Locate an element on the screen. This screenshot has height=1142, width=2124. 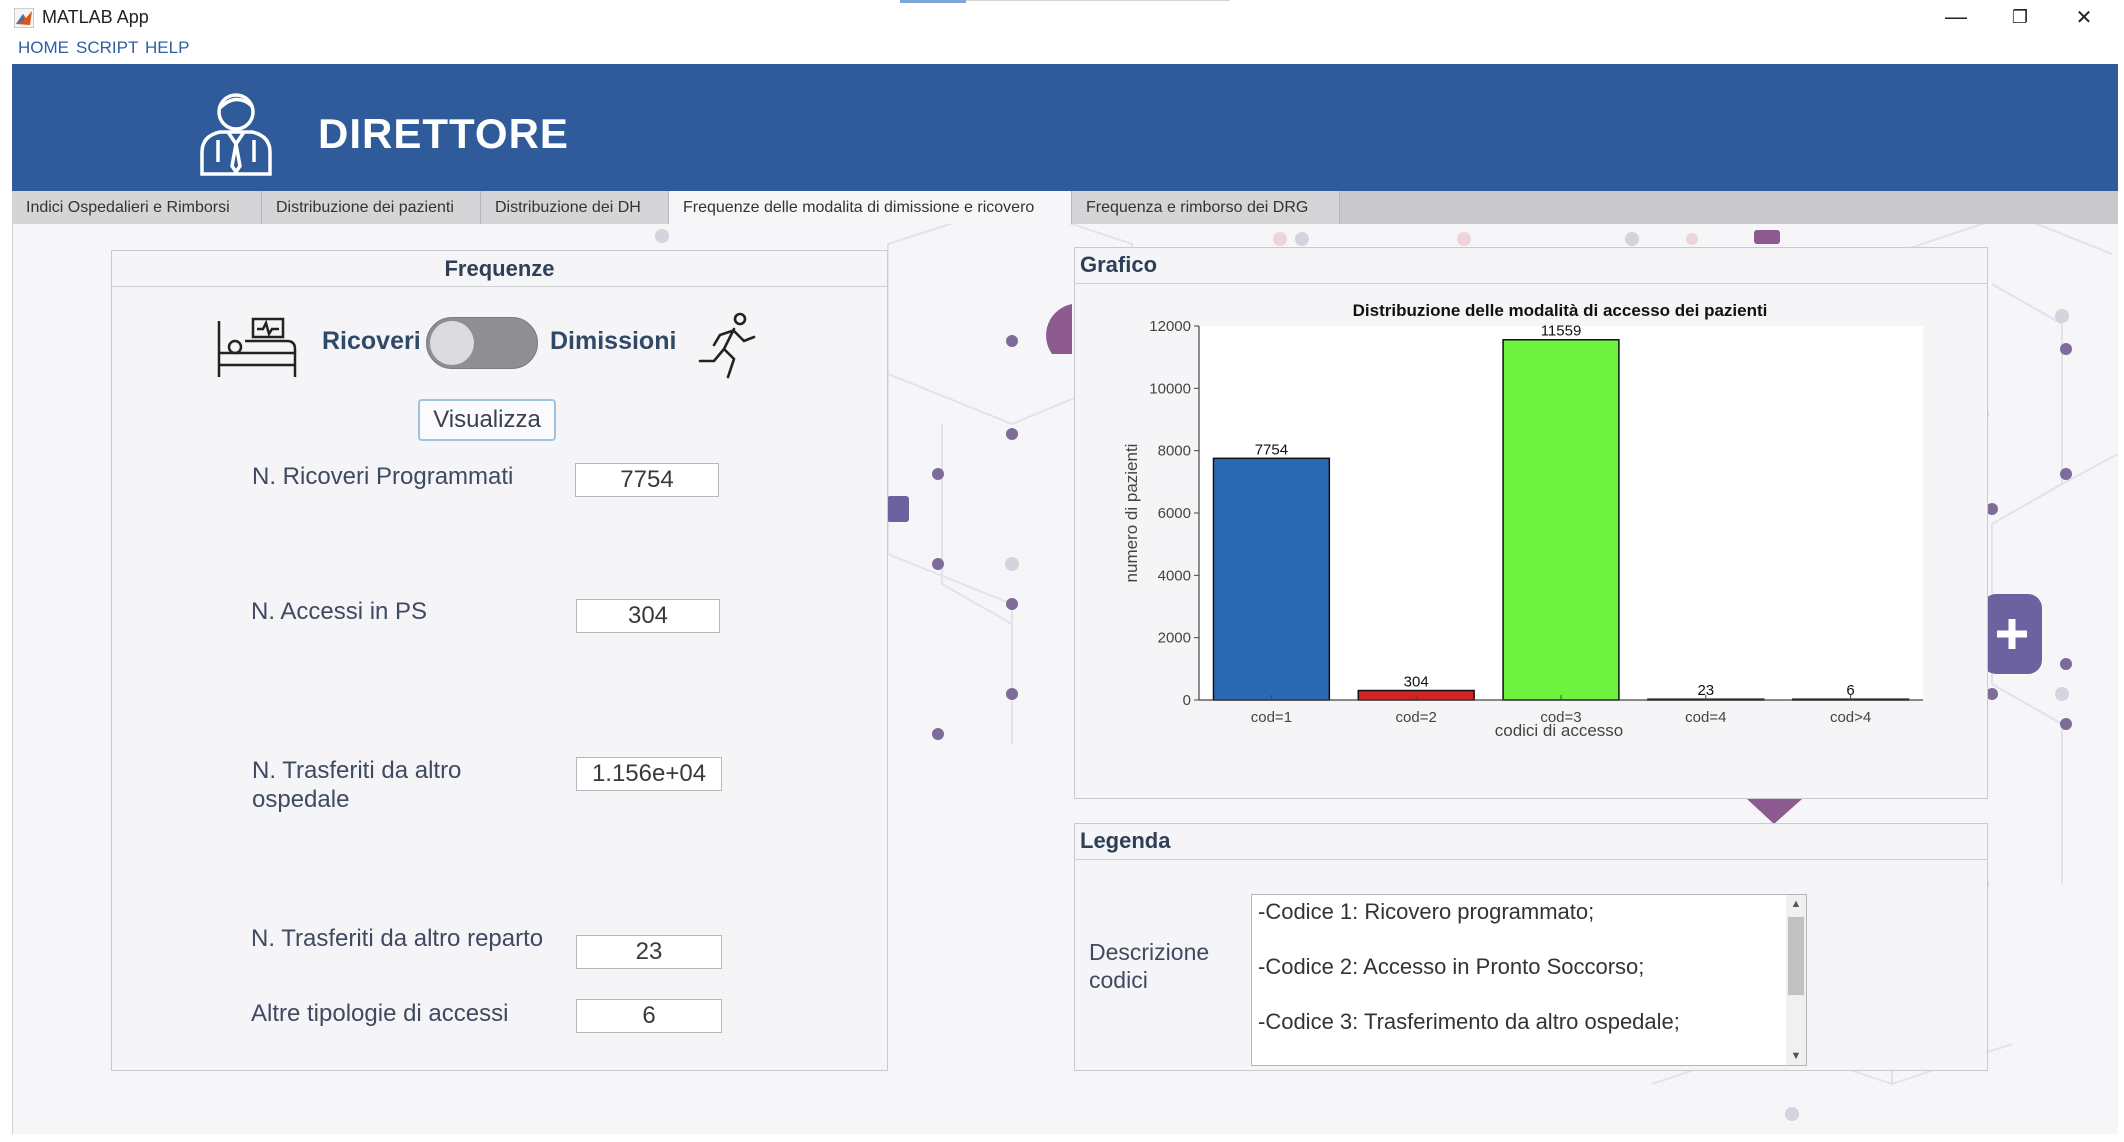
label-trasferiti-reparto: N. Trasferiti da altro reparto is located at coordinates (397, 938).